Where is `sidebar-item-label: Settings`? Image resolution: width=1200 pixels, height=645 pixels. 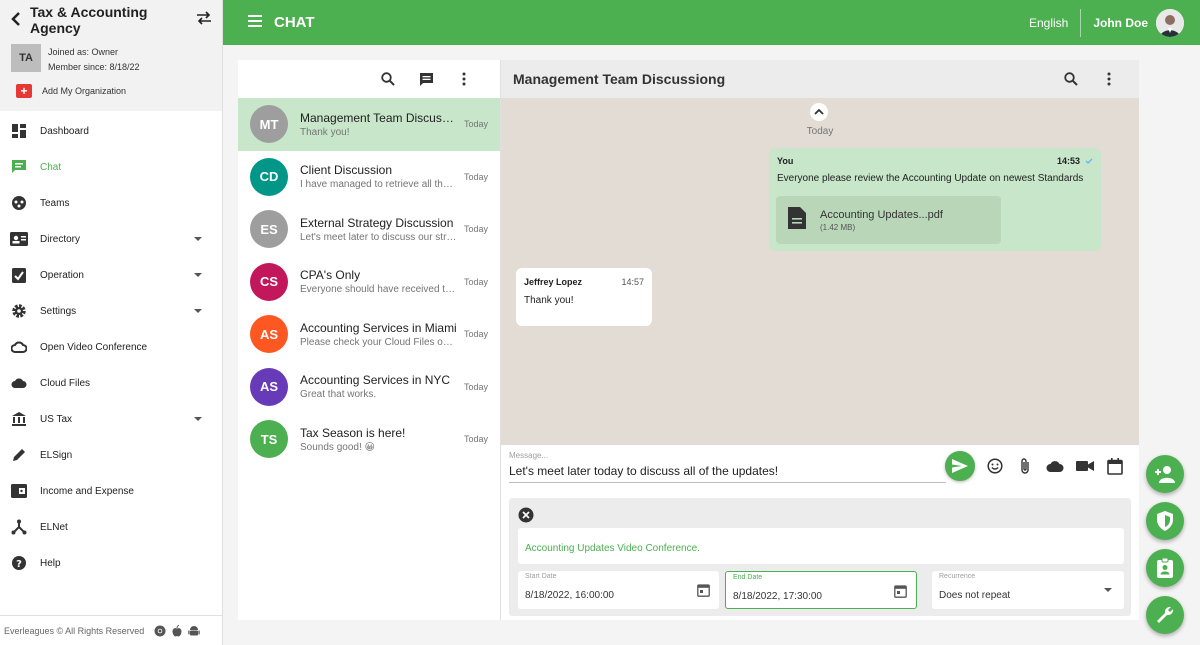
sidebar-item-label: Settings is located at coordinates (58, 311).